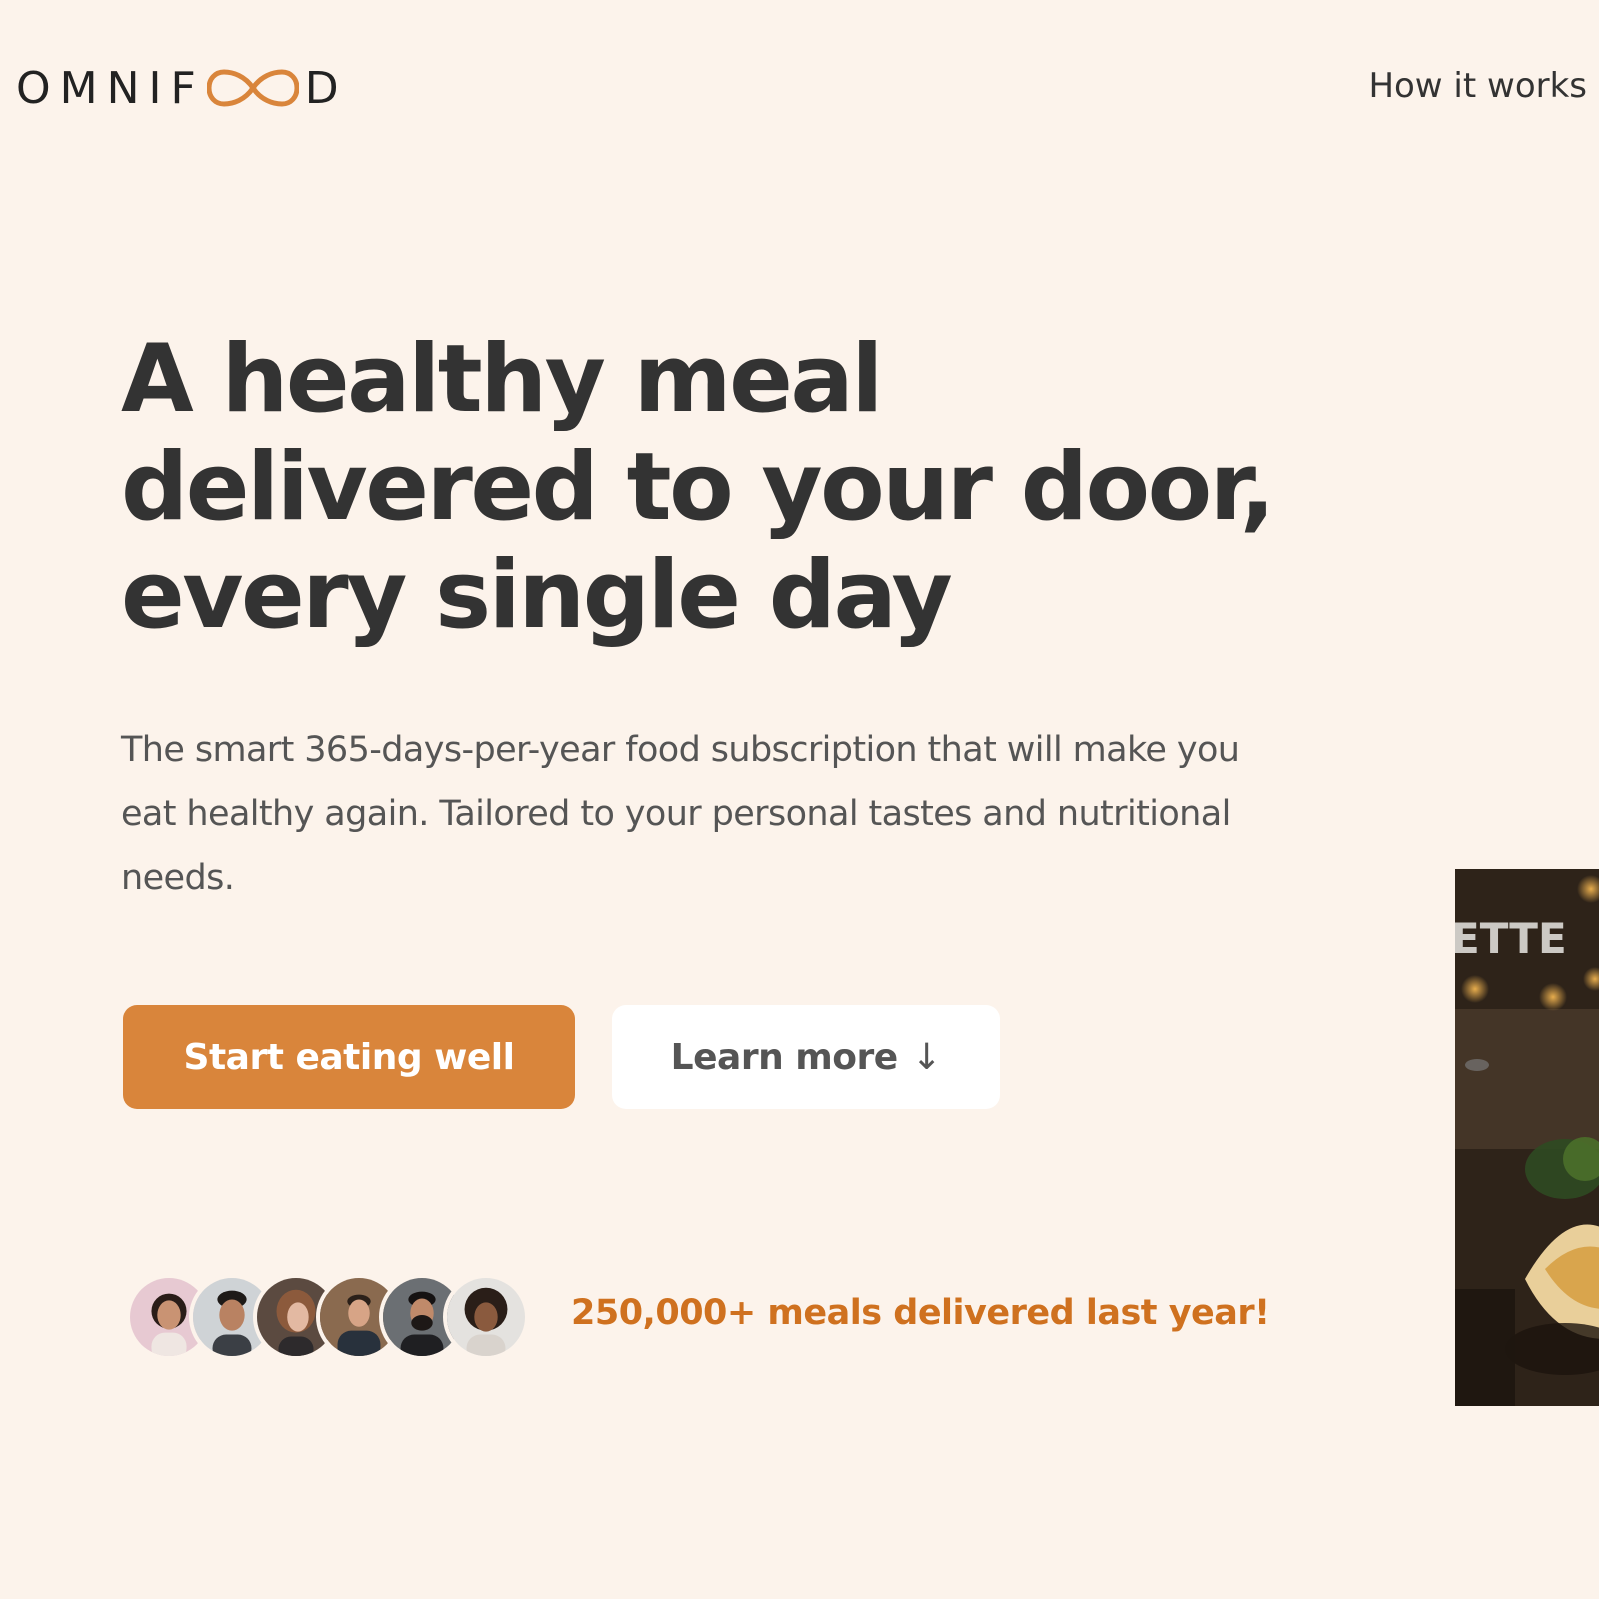 The image size is (1599, 1599). I want to click on start-eating-well-button: Start eating well, so click(349, 1057).